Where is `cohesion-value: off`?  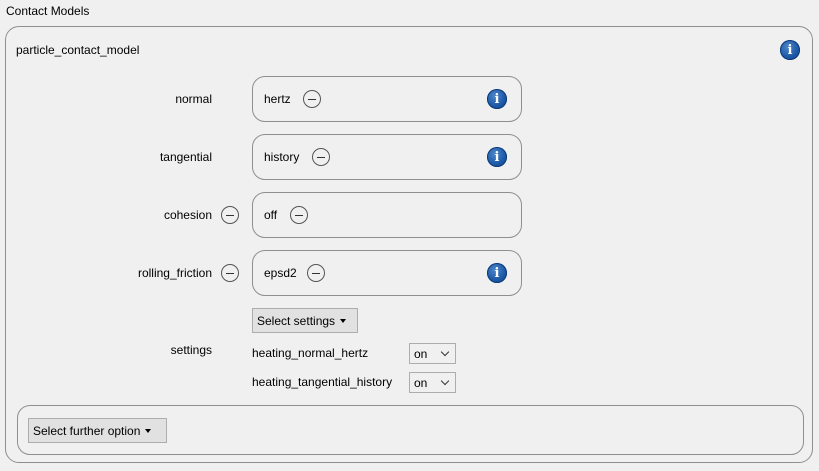
cohesion-value: off is located at coordinates (271, 215).